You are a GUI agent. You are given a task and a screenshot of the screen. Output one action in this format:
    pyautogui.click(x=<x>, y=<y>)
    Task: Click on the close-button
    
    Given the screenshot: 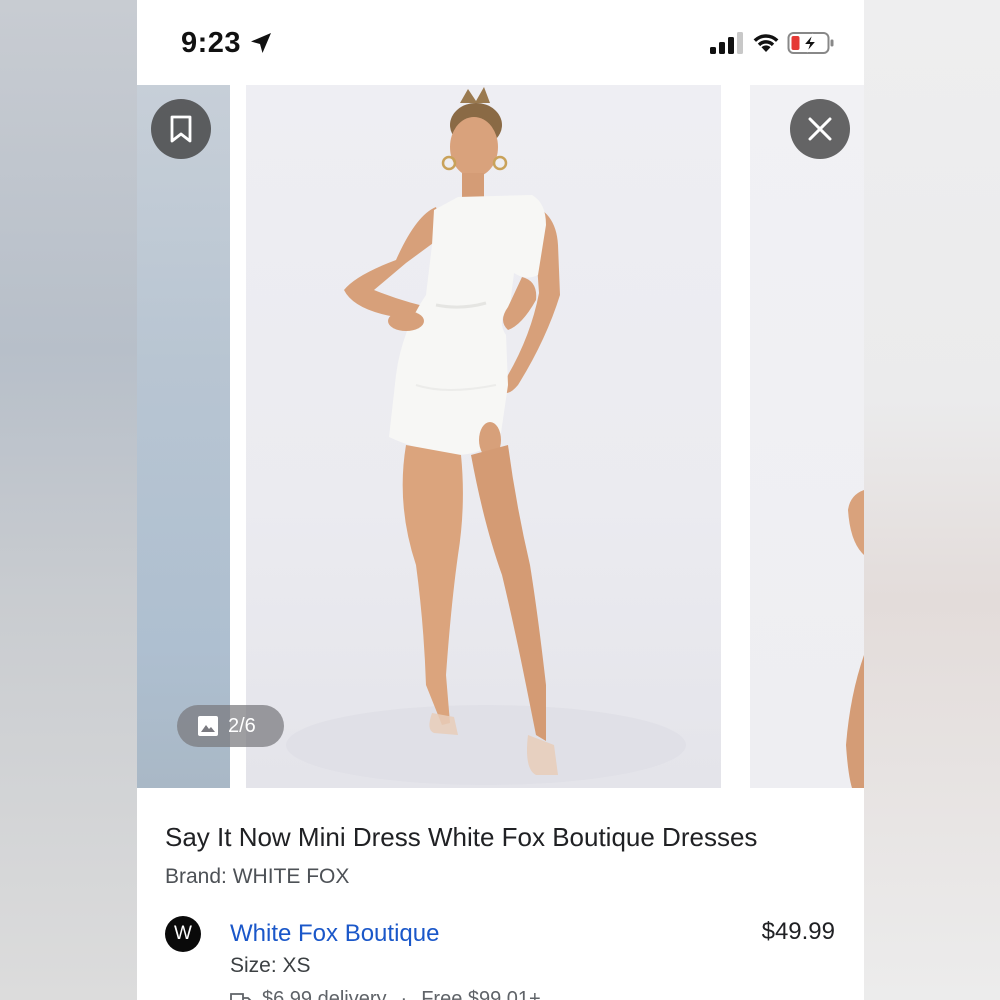 What is the action you would take?
    pyautogui.click(x=820, y=129)
    